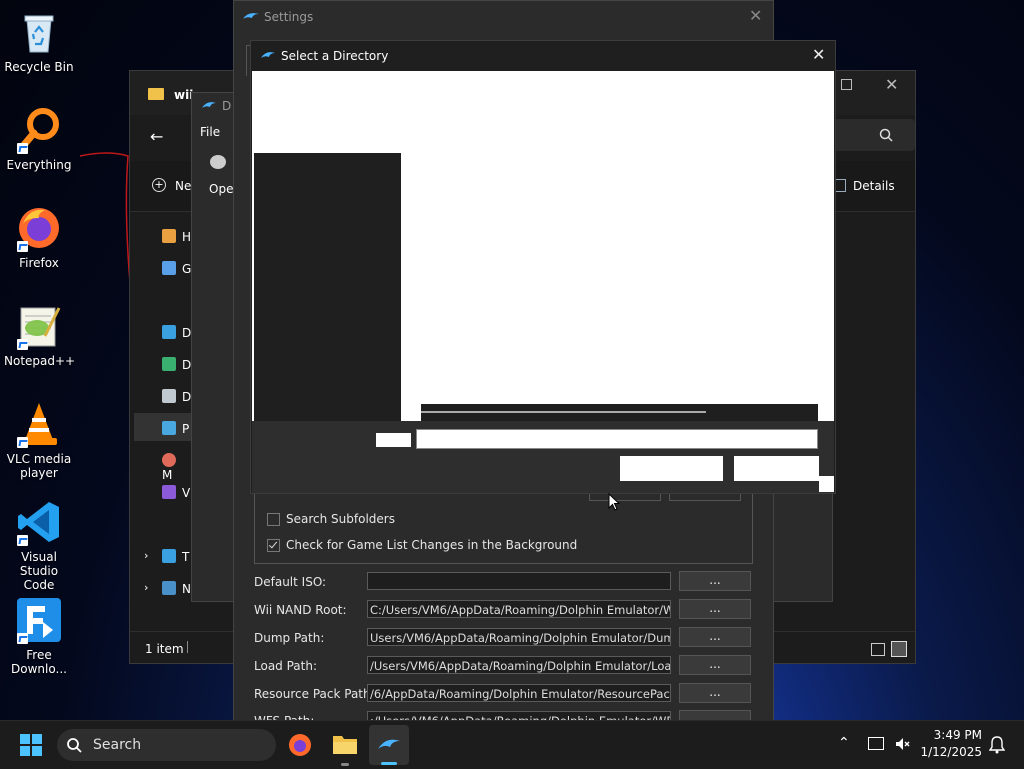 Image resolution: width=1024 pixels, height=769 pixels. What do you see at coordinates (952, 735) in the screenshot?
I see `clock-time: 3:49 PM` at bounding box center [952, 735].